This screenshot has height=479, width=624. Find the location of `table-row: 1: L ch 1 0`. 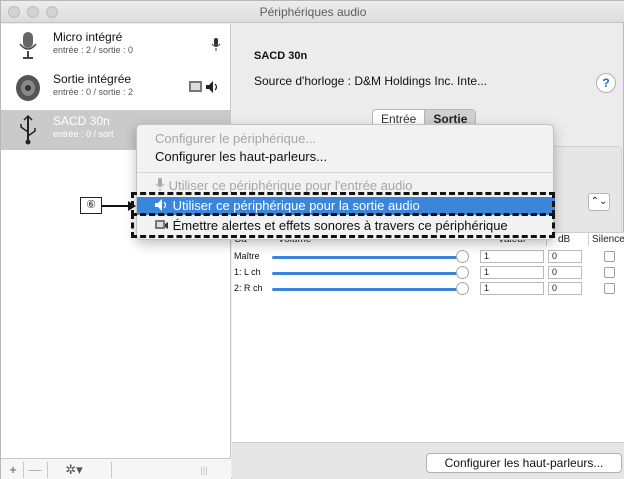

table-row: 1: L ch 1 0 is located at coordinates (428, 273).